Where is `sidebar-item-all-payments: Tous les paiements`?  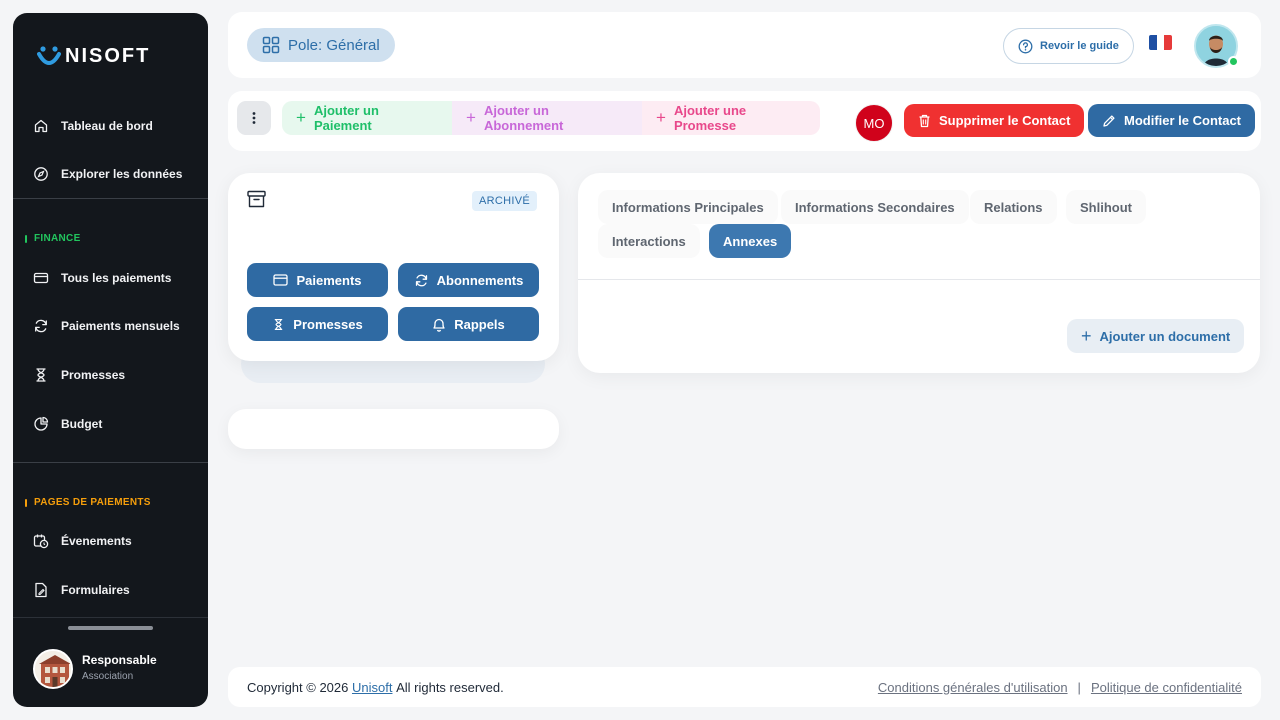 sidebar-item-all-payments: Tous les paiements is located at coordinates (118, 278).